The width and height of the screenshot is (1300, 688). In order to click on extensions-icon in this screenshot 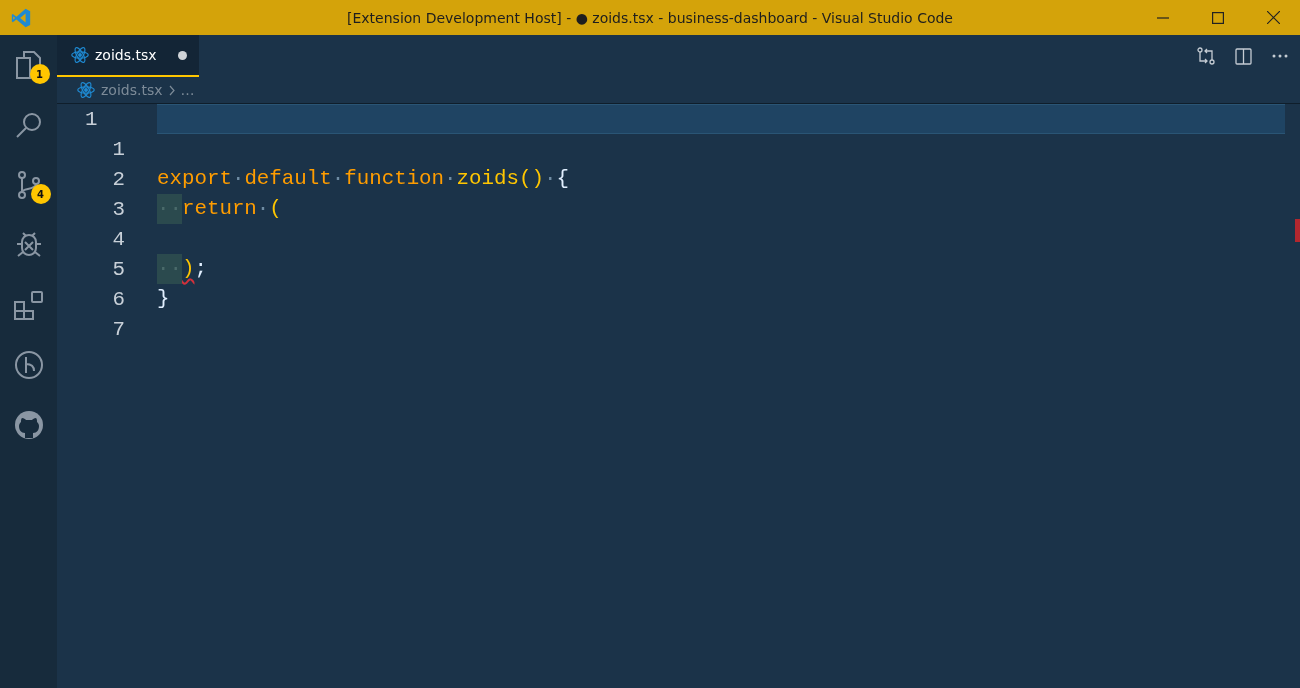, I will do `click(28, 305)`.